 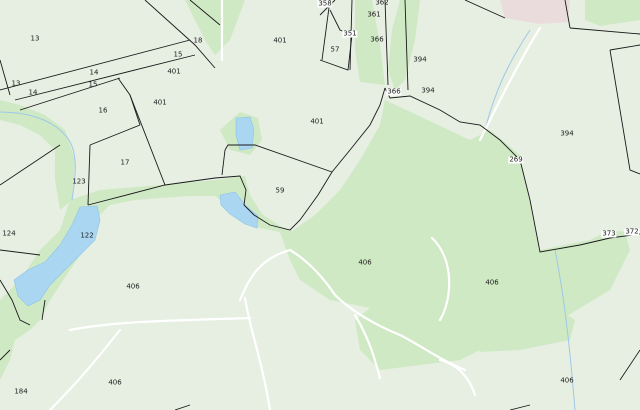 I want to click on parcel-label: 59, so click(x=280, y=190).